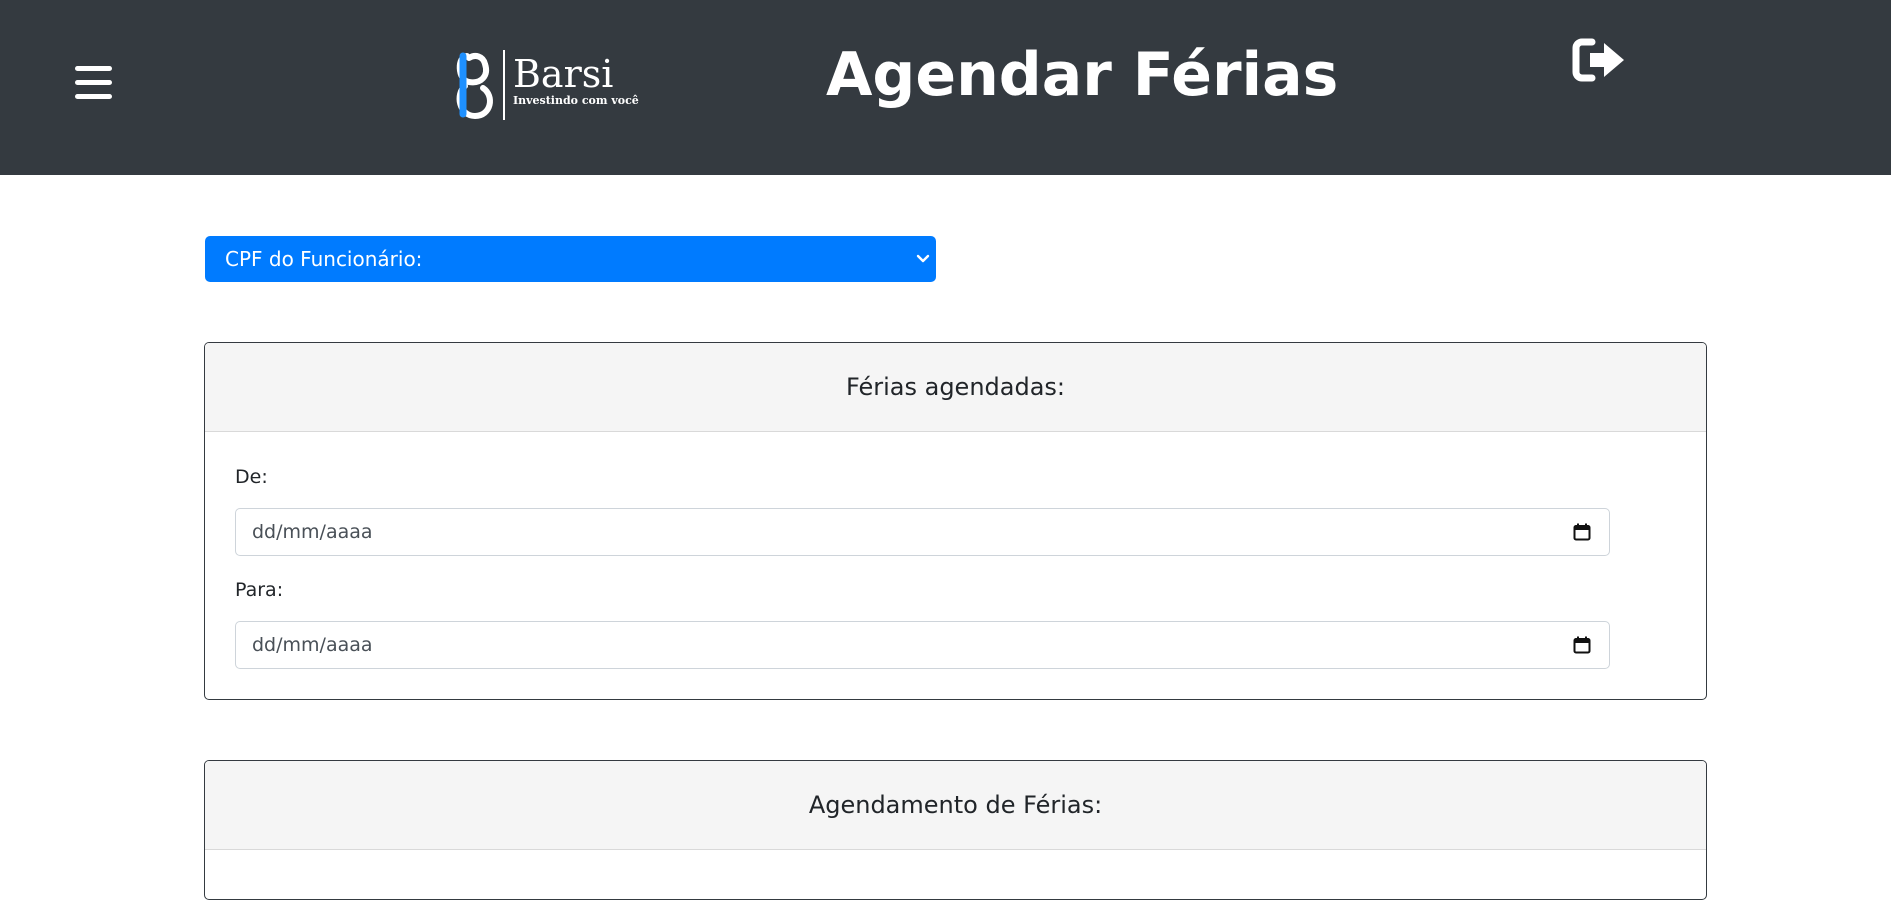  What do you see at coordinates (312, 532) in the screenshot?
I see `from-date-placeholder: dd/mm/aaaa` at bounding box center [312, 532].